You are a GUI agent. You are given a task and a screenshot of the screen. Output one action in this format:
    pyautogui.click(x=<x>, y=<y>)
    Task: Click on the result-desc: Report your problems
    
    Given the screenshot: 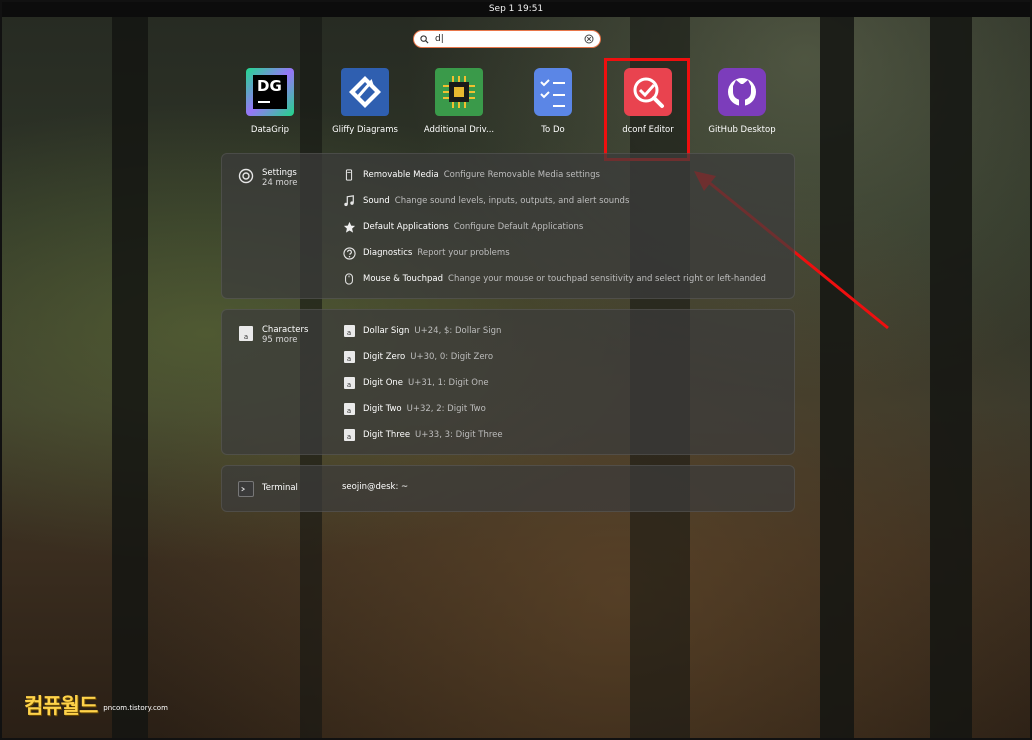 What is the action you would take?
    pyautogui.click(x=463, y=253)
    